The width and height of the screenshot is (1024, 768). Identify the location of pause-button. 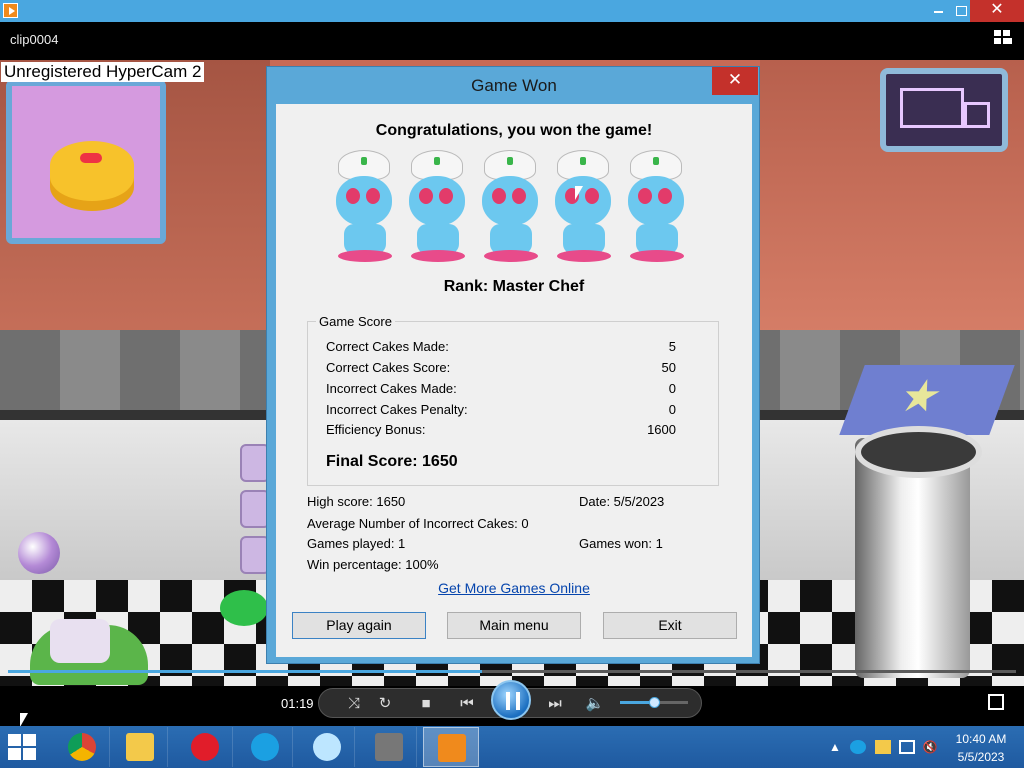
(511, 700).